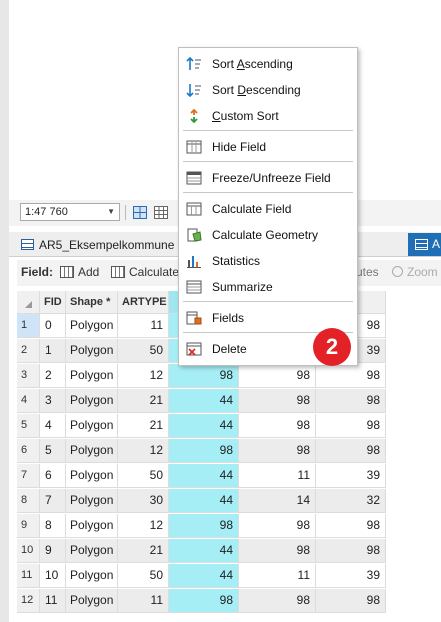 The height and width of the screenshot is (622, 441). Describe the element at coordinates (53, 302) in the screenshot. I see `column-header-fid: FID` at that location.